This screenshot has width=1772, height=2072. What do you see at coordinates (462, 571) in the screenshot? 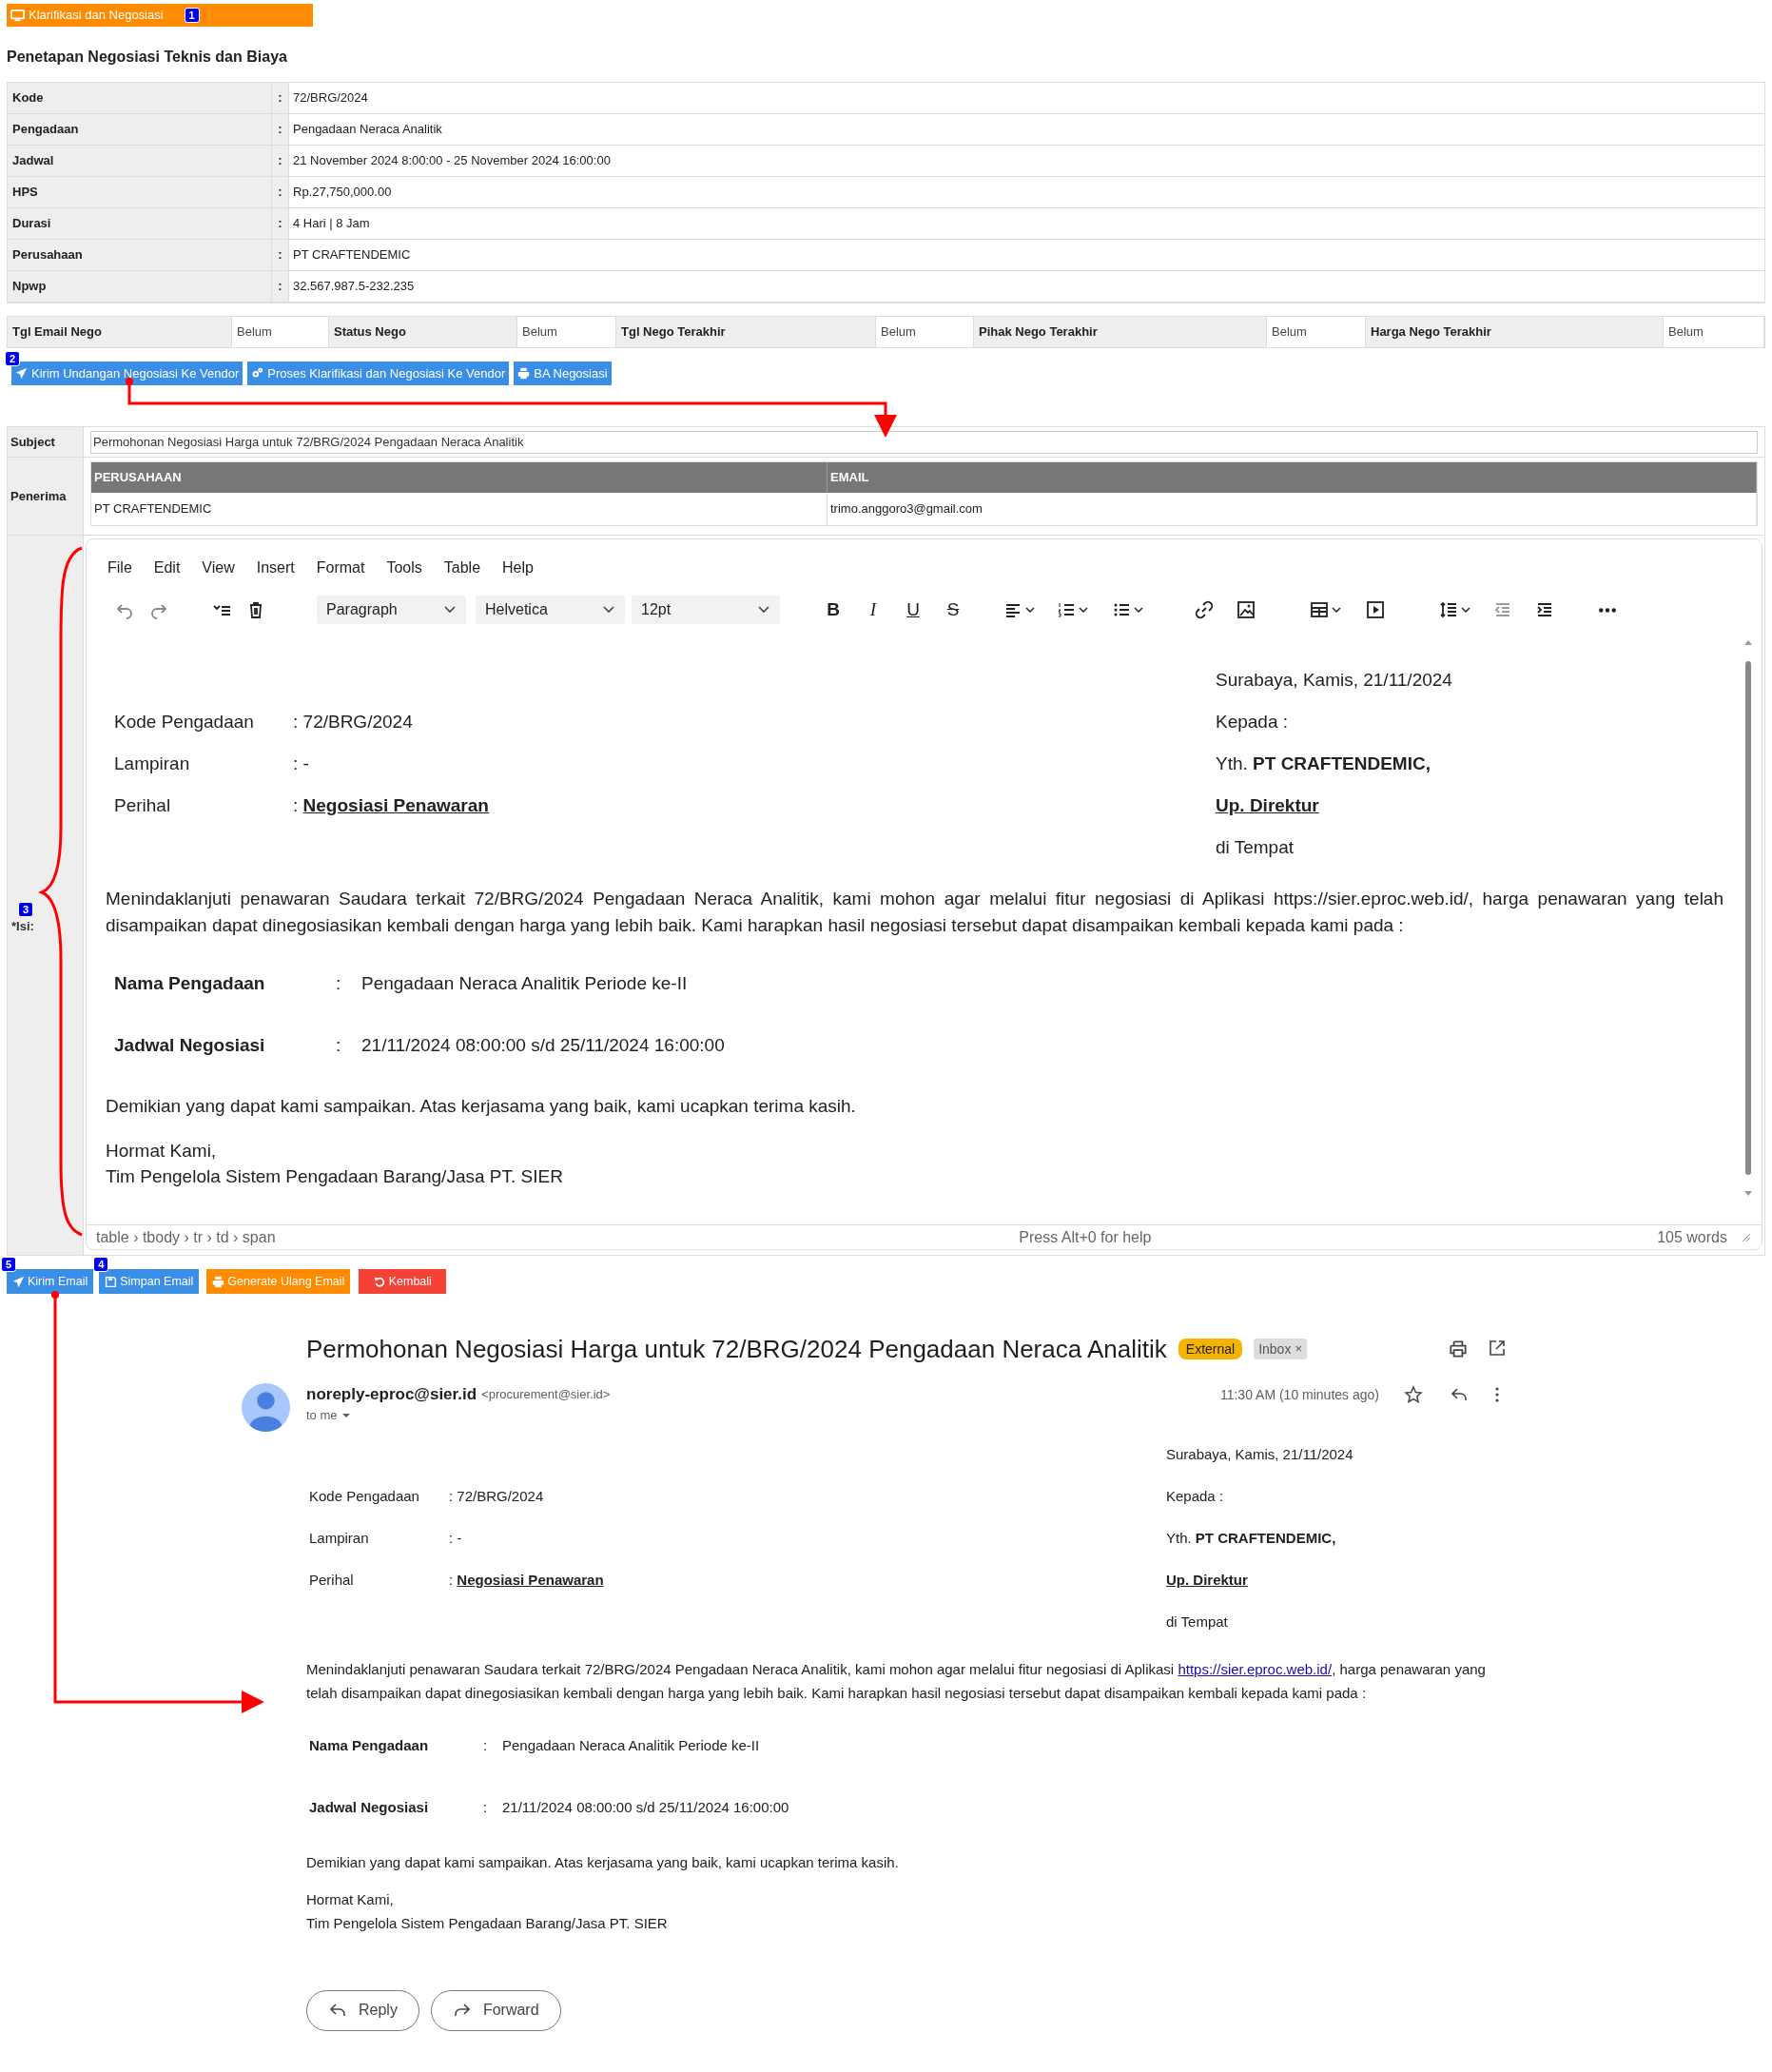
I see `menu-item: Table` at bounding box center [462, 571].